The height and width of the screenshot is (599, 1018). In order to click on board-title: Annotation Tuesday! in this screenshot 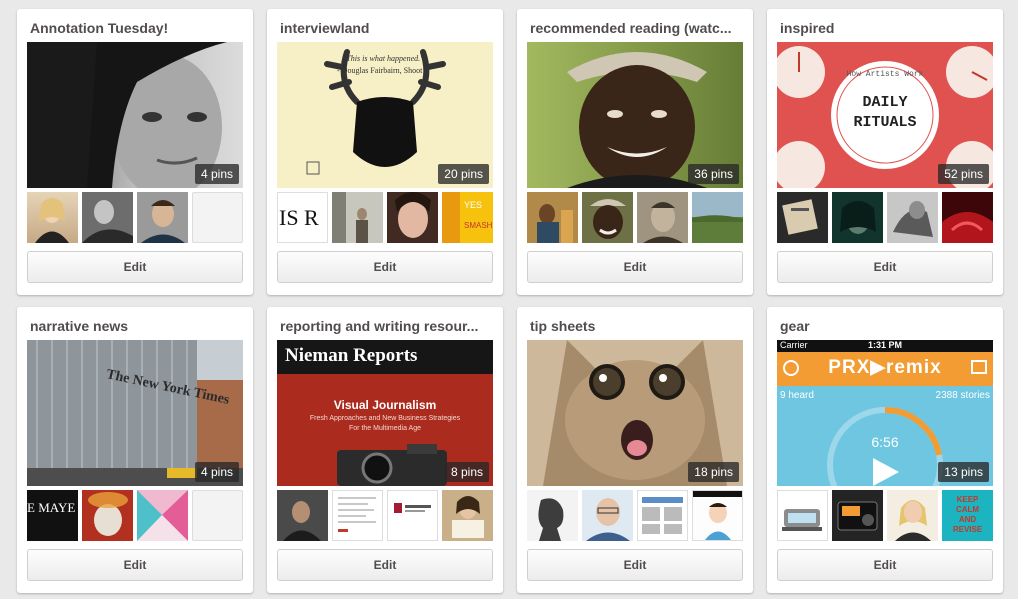, I will do `click(136, 28)`.